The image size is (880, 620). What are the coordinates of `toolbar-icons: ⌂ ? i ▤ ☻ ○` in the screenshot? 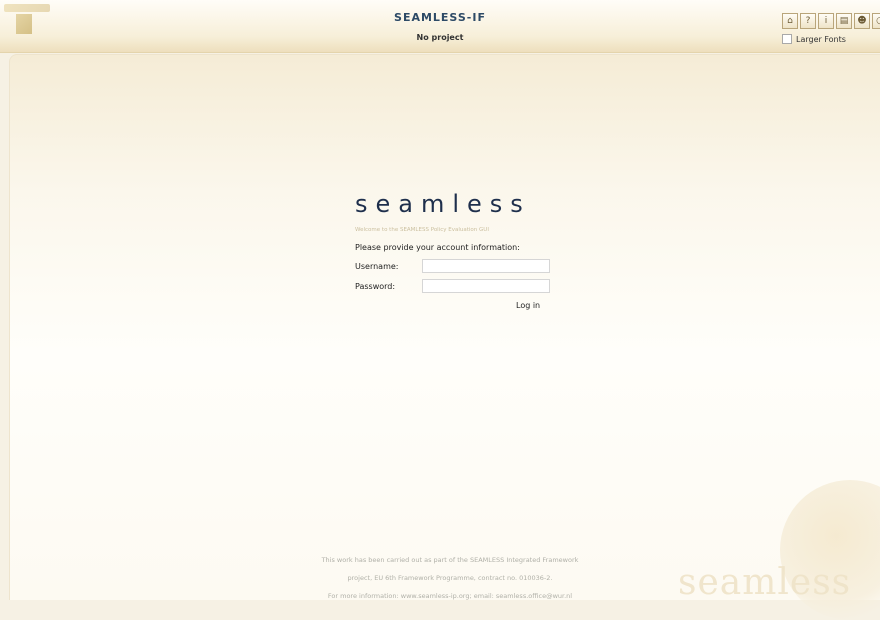 It's located at (831, 21).